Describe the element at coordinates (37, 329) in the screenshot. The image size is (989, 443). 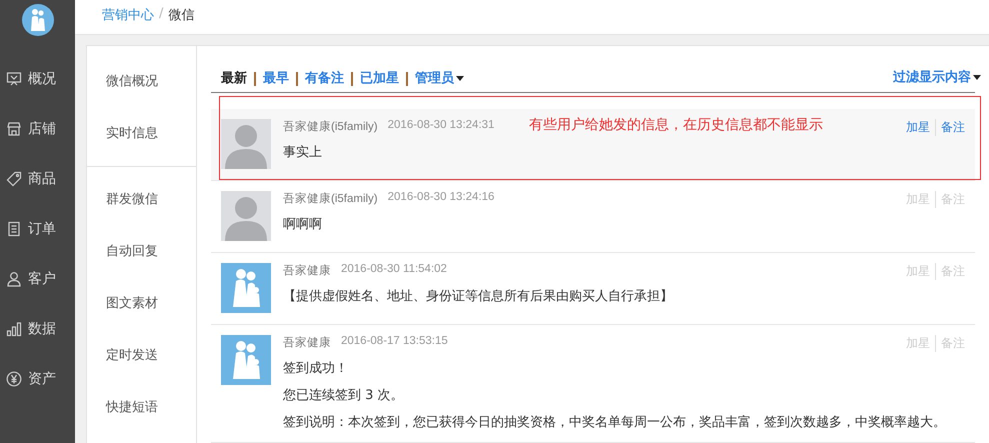
I see `sidebar-item: 数据` at that location.